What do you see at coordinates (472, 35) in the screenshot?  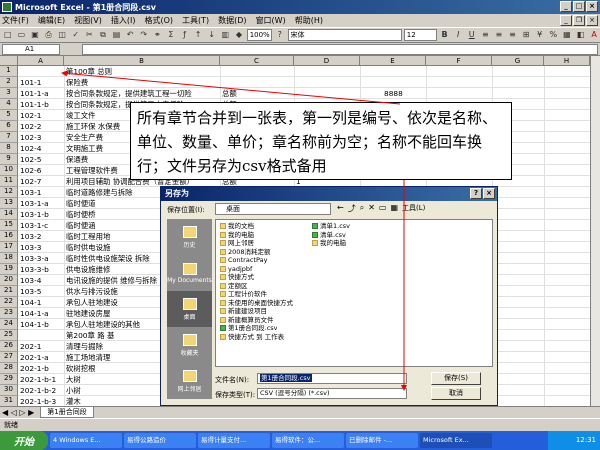 I see `underline-icon: U` at bounding box center [472, 35].